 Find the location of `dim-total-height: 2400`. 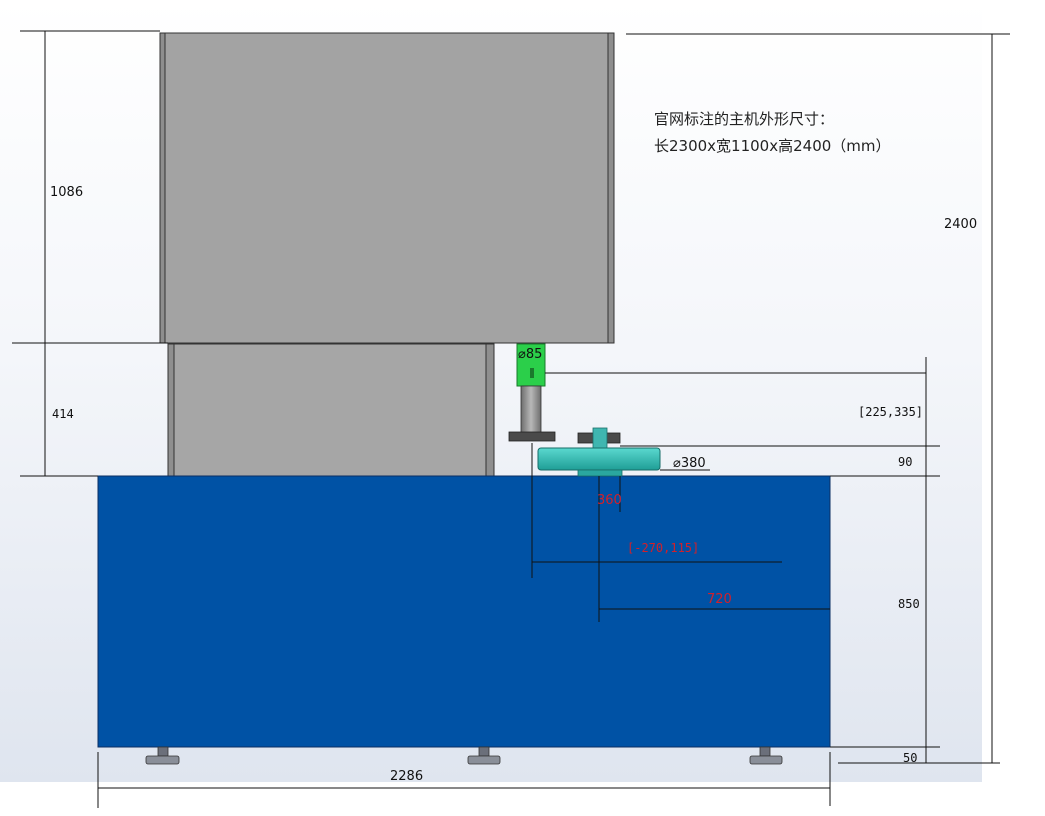

dim-total-height: 2400 is located at coordinates (960, 224).